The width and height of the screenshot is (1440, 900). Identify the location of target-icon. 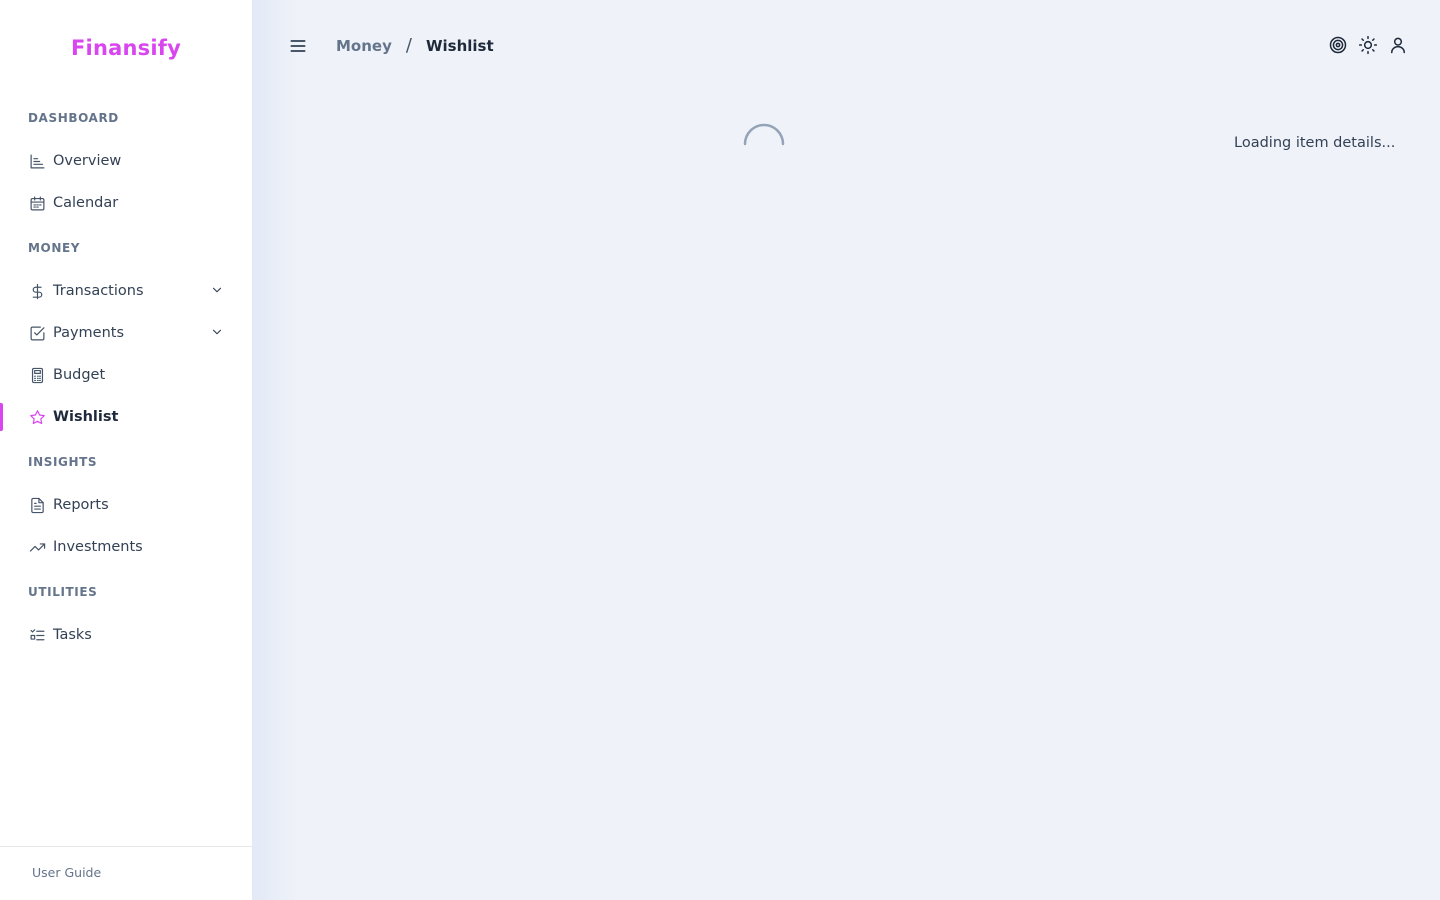
(1338, 45).